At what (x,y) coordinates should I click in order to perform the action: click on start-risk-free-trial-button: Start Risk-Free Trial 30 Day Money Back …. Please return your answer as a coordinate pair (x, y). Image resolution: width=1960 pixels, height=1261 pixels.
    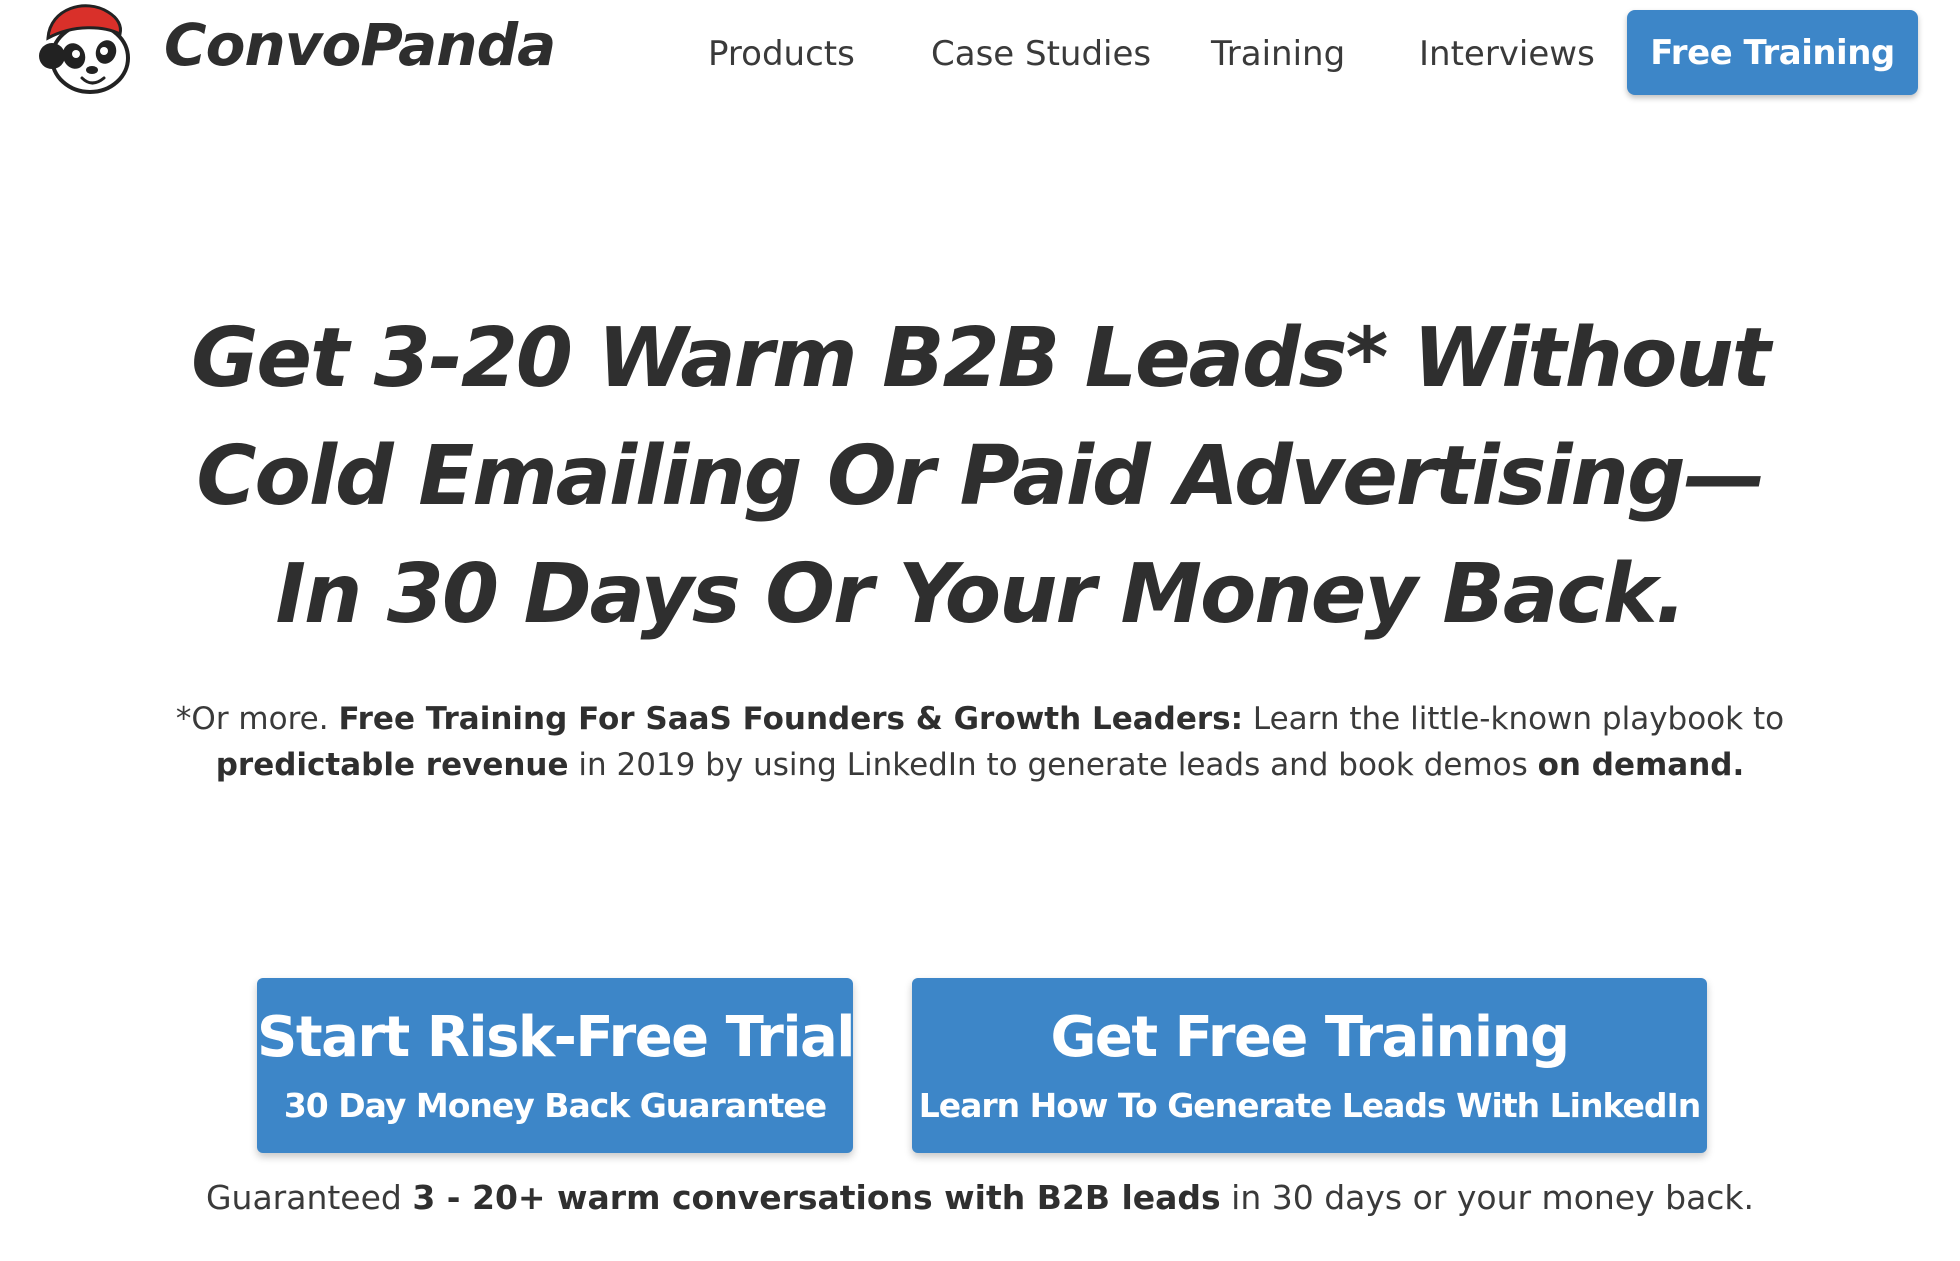
    Looking at the image, I should click on (556, 1065).